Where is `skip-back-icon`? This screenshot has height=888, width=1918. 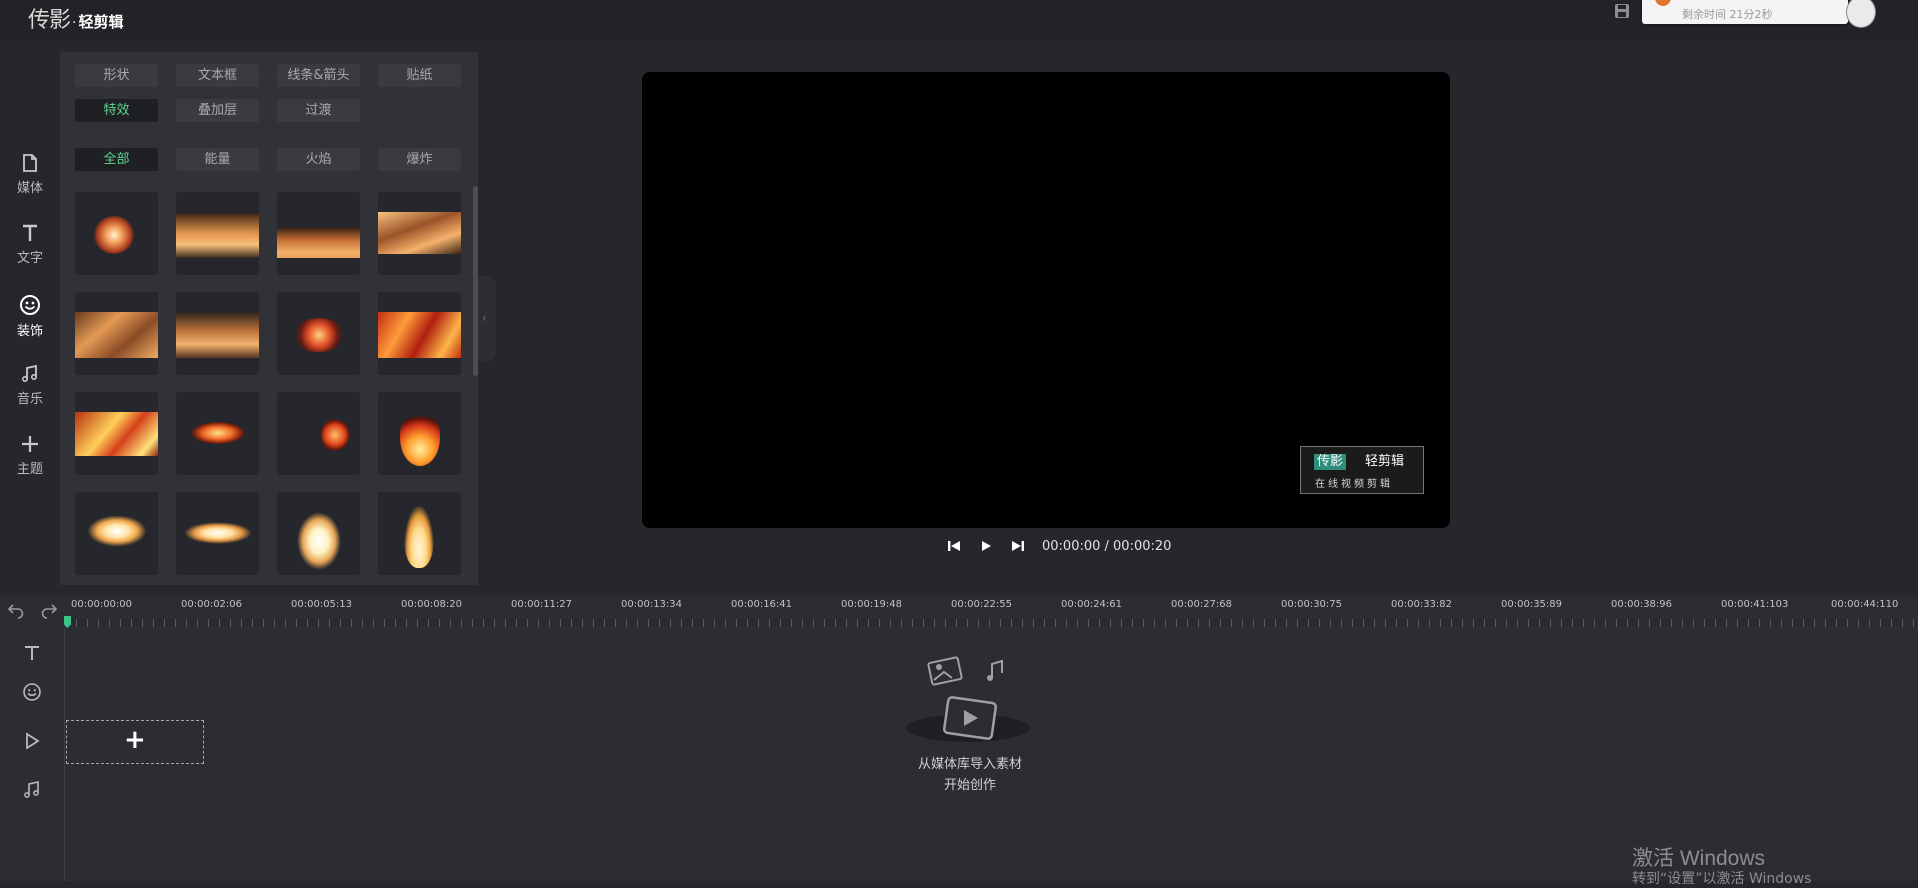 skip-back-icon is located at coordinates (954, 546).